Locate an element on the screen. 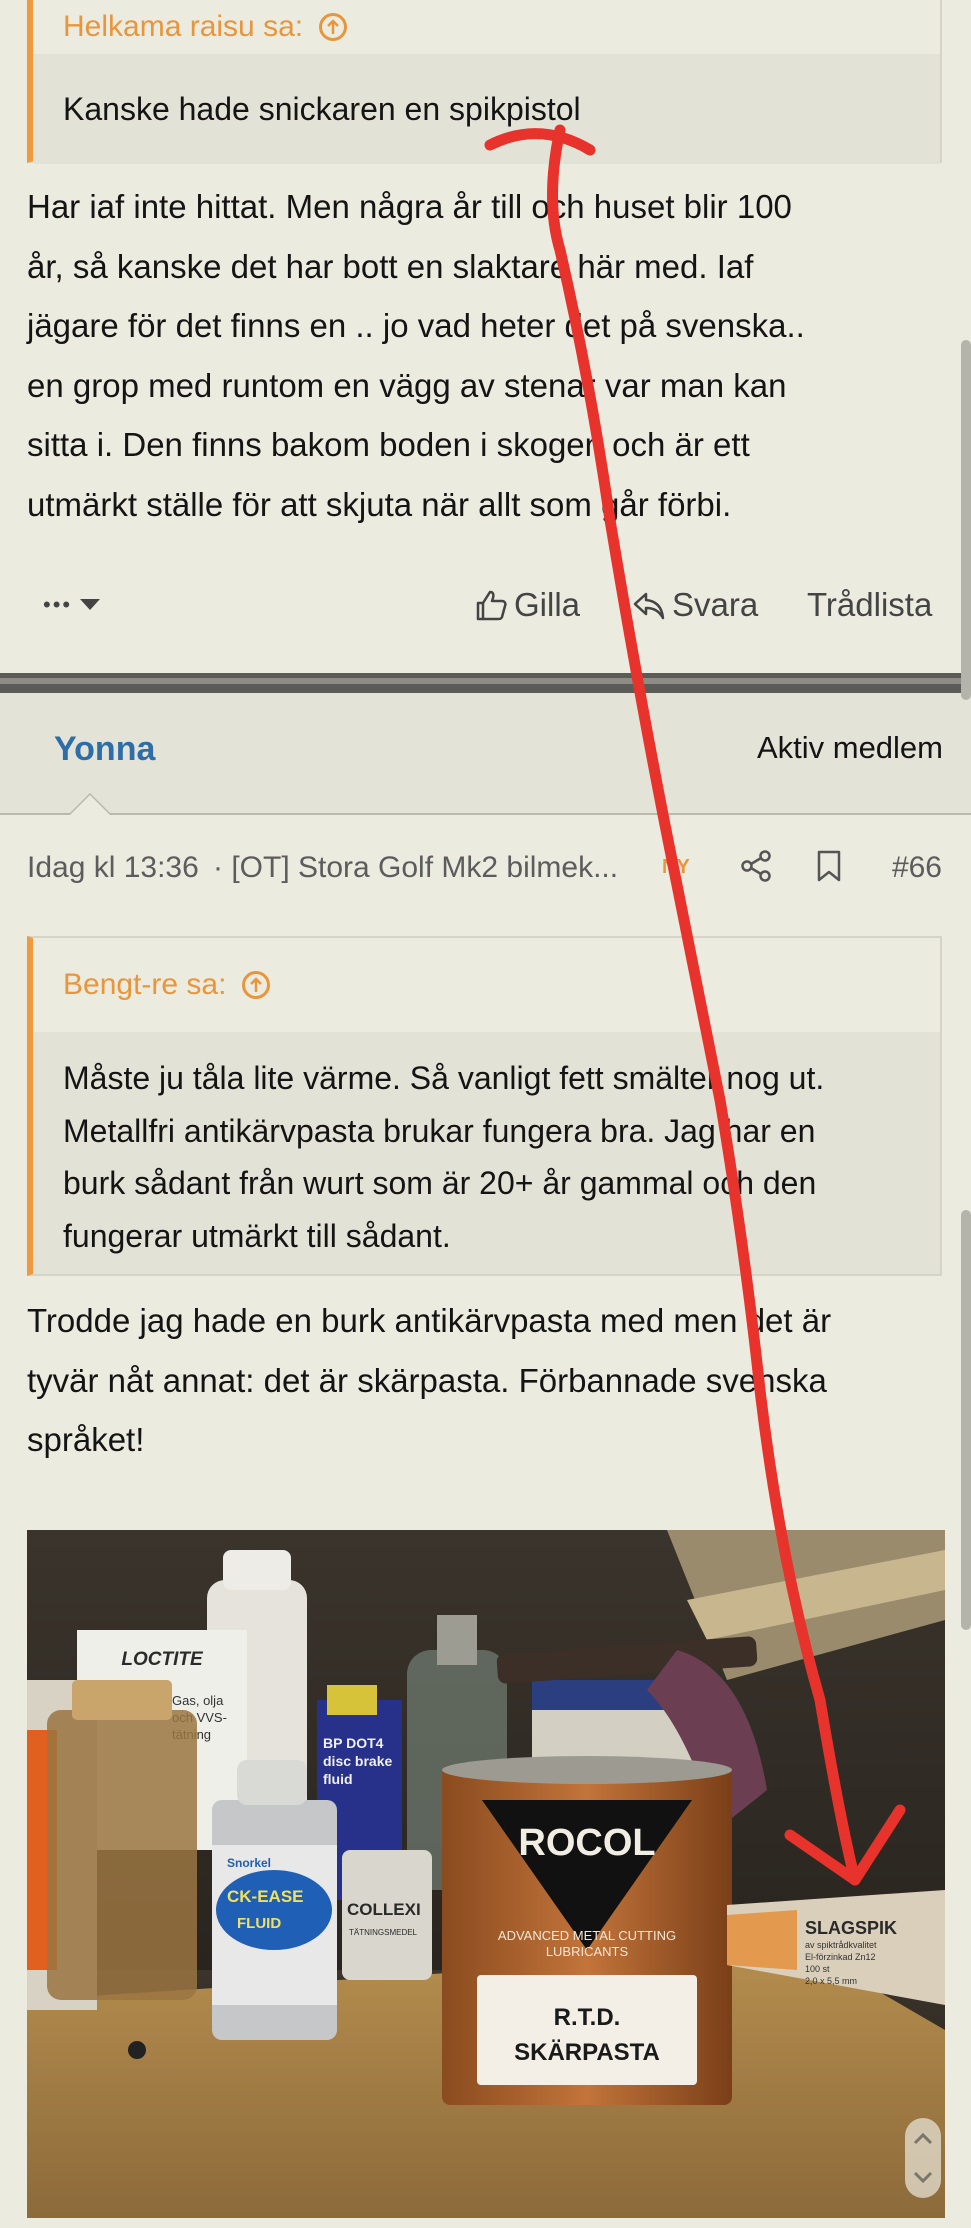 The image size is (971, 2228). post-actions: ••• Gilla Svara Trådlista is located at coordinates (484, 605).